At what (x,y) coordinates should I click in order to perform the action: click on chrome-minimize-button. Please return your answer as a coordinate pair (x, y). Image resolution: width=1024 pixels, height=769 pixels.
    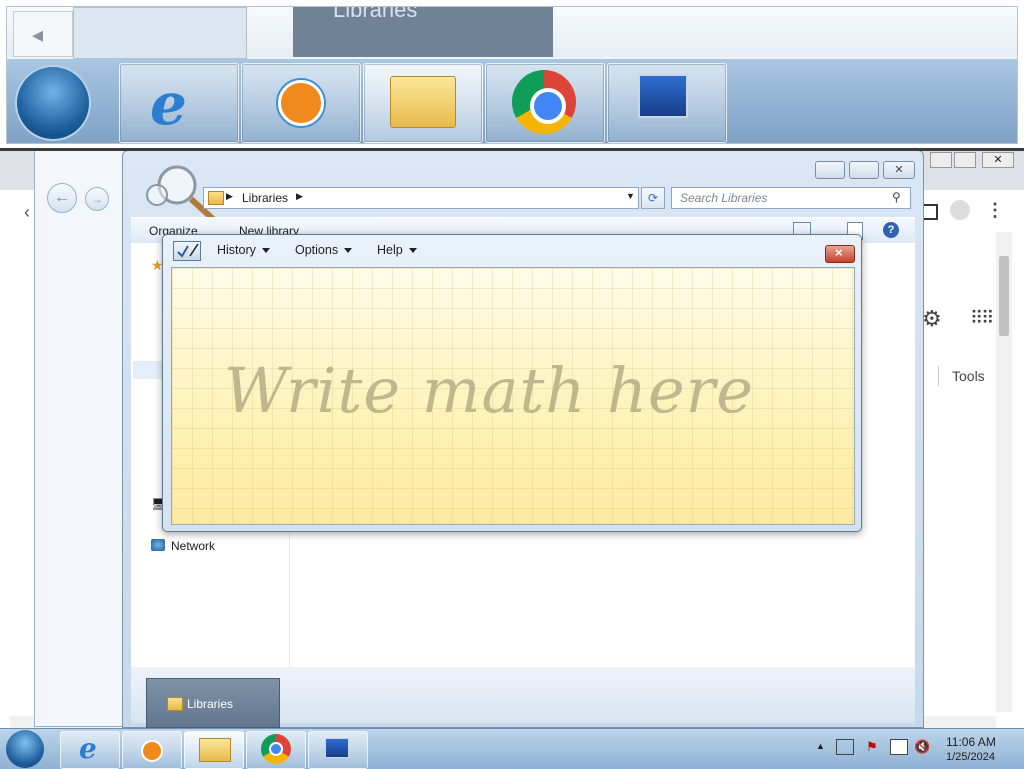
    Looking at the image, I should click on (941, 160).